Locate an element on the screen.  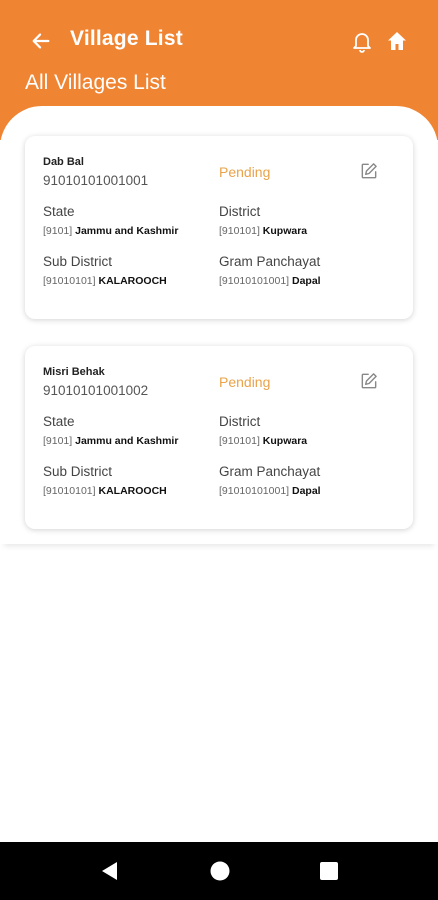
nav-home-button is located at coordinates (220, 871).